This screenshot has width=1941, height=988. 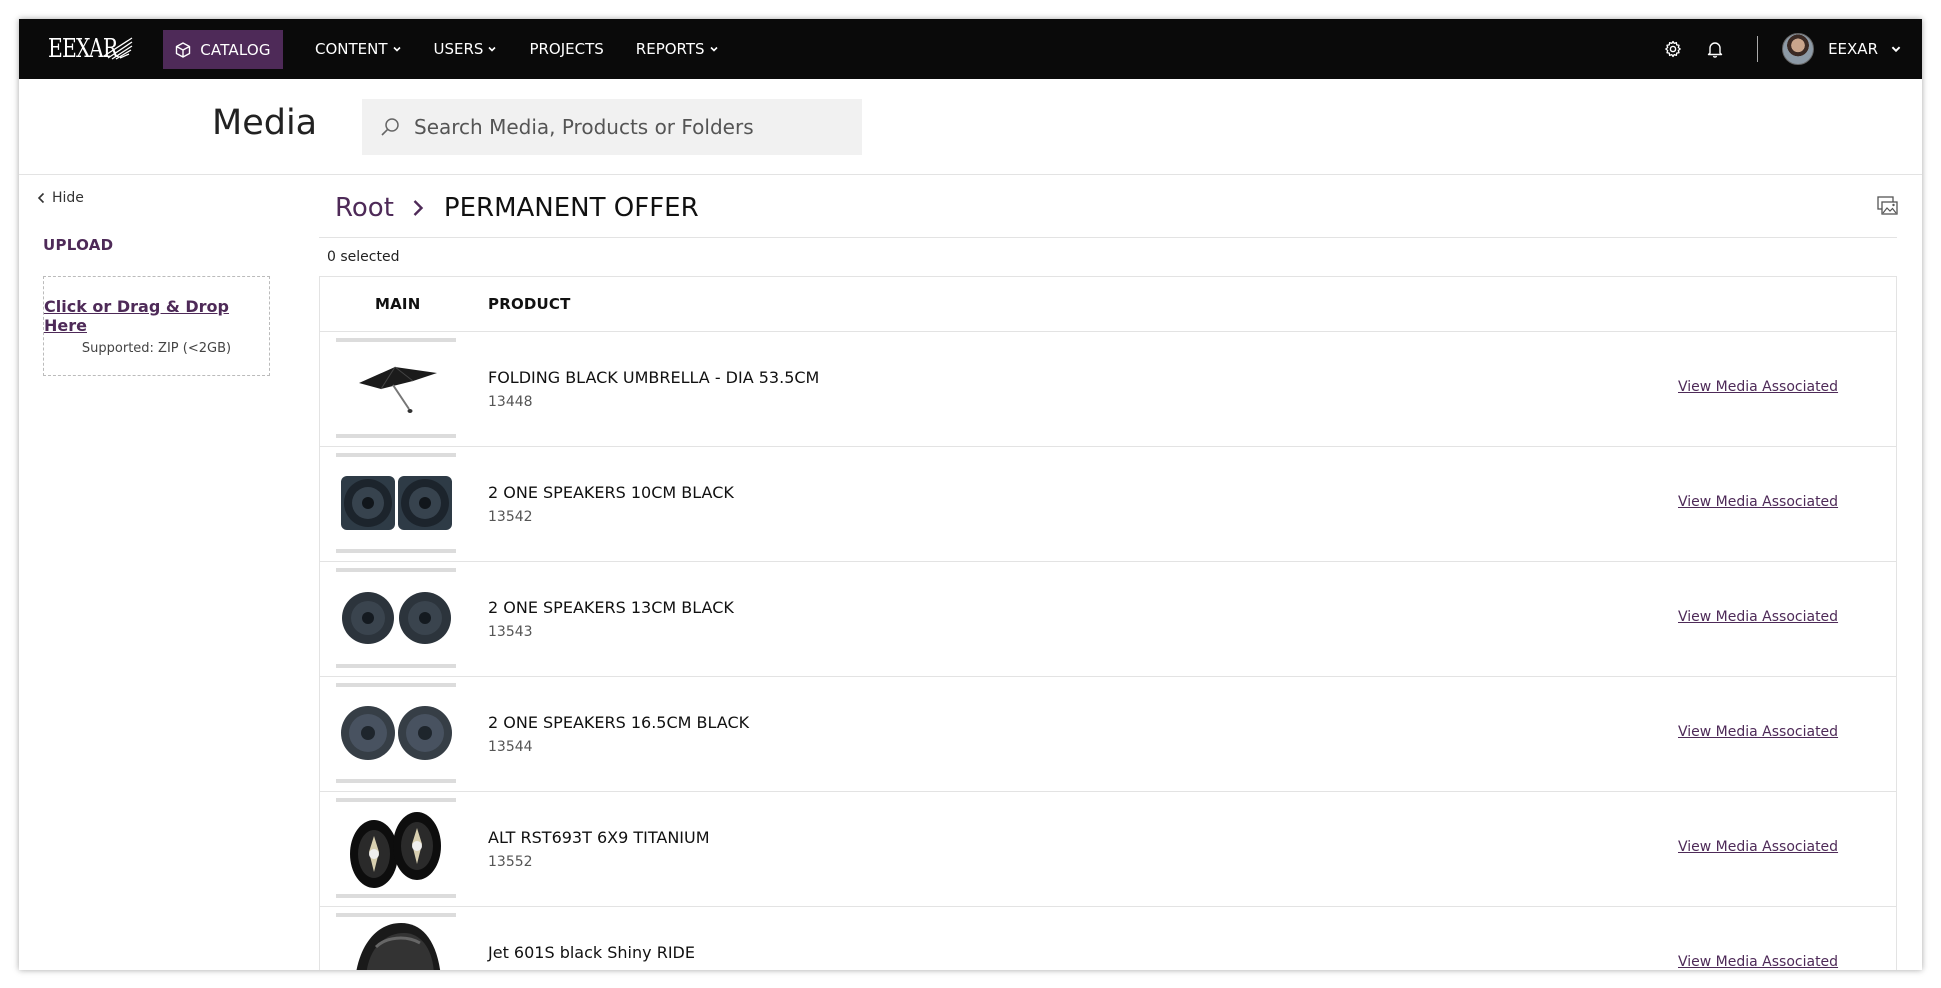 I want to click on breadcrumb: Root PERMANENT OFFER, so click(x=517, y=208).